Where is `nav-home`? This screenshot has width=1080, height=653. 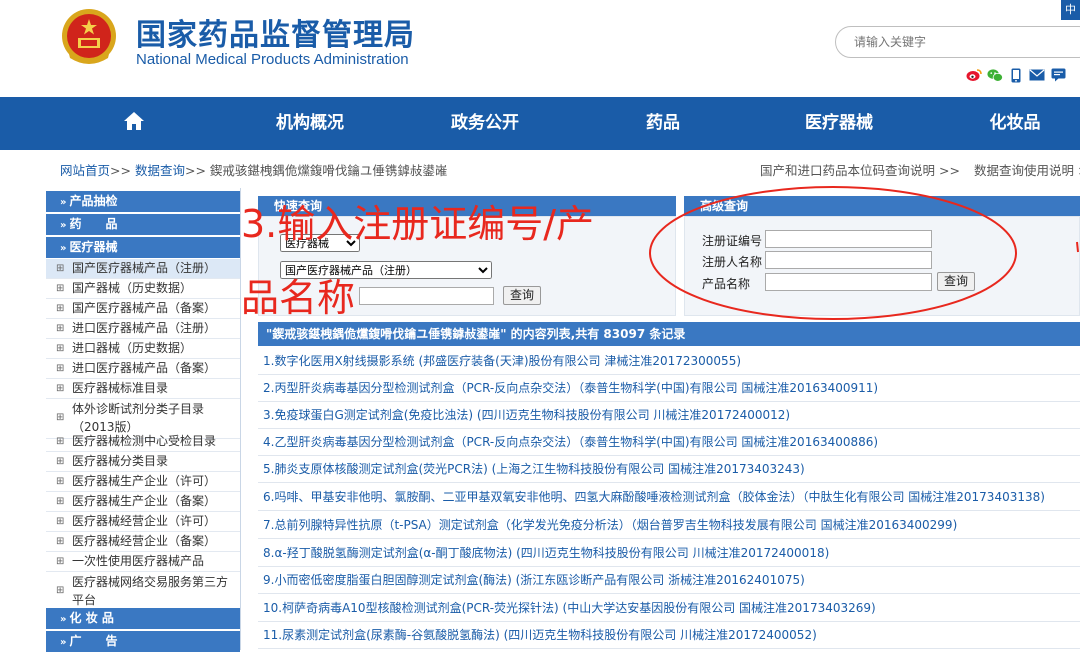 nav-home is located at coordinates (134, 123).